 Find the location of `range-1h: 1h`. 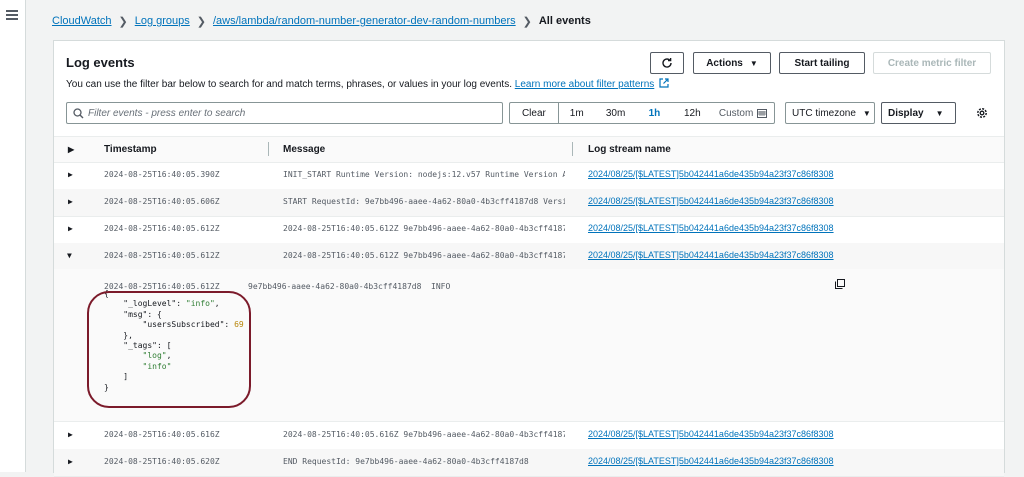

range-1h: 1h is located at coordinates (655, 113).